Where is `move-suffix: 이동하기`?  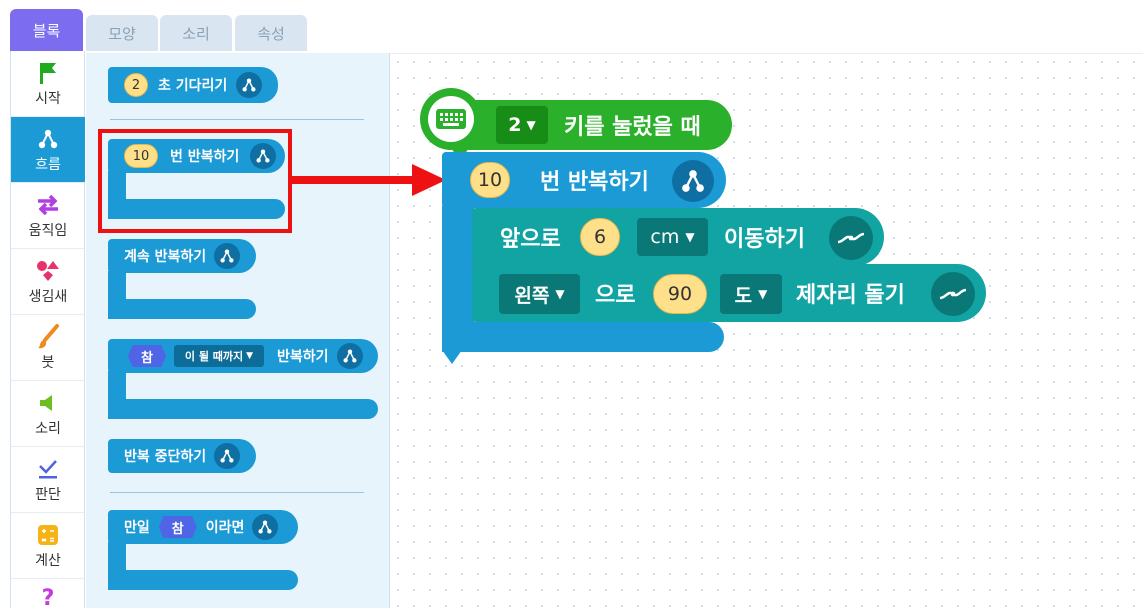 move-suffix: 이동하기 is located at coordinates (764, 239).